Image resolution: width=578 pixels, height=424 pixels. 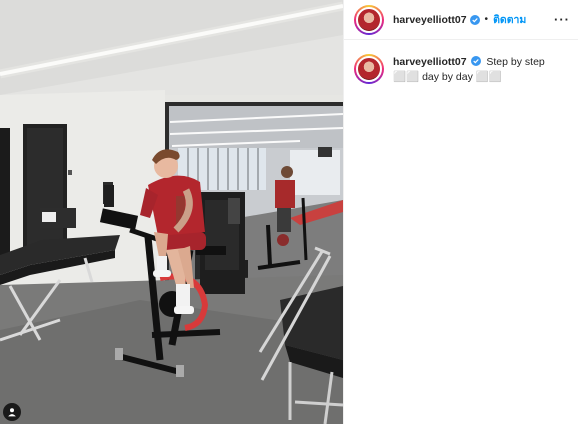 What do you see at coordinates (369, 69) in the screenshot?
I see `caption-avatar` at bounding box center [369, 69].